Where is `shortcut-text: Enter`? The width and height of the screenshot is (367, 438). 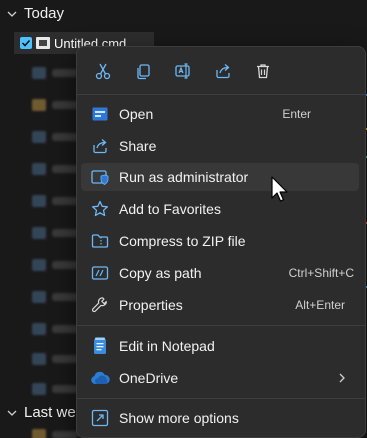
shortcut-text: Enter is located at coordinates (296, 114).